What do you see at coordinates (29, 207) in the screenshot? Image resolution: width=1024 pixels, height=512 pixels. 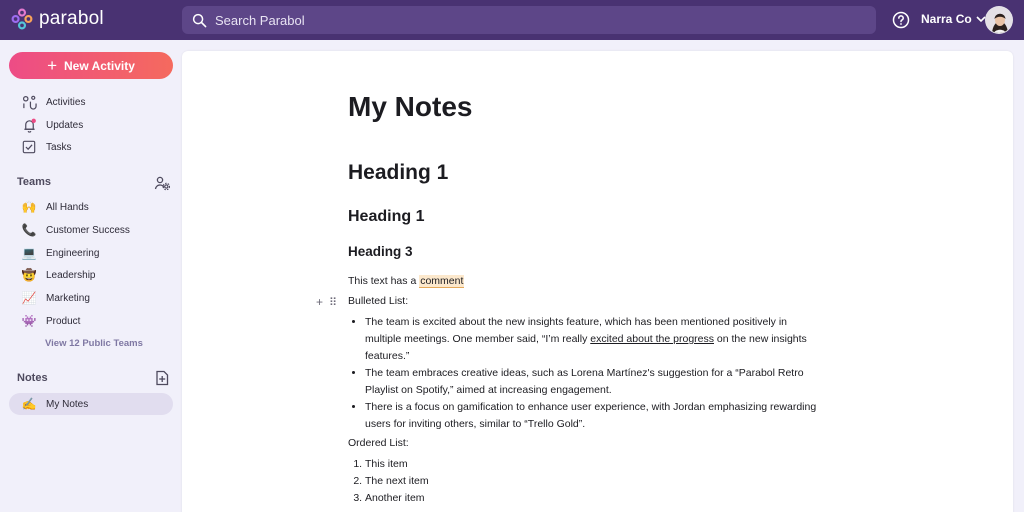 I see `team-emoji-icon: 🙌` at bounding box center [29, 207].